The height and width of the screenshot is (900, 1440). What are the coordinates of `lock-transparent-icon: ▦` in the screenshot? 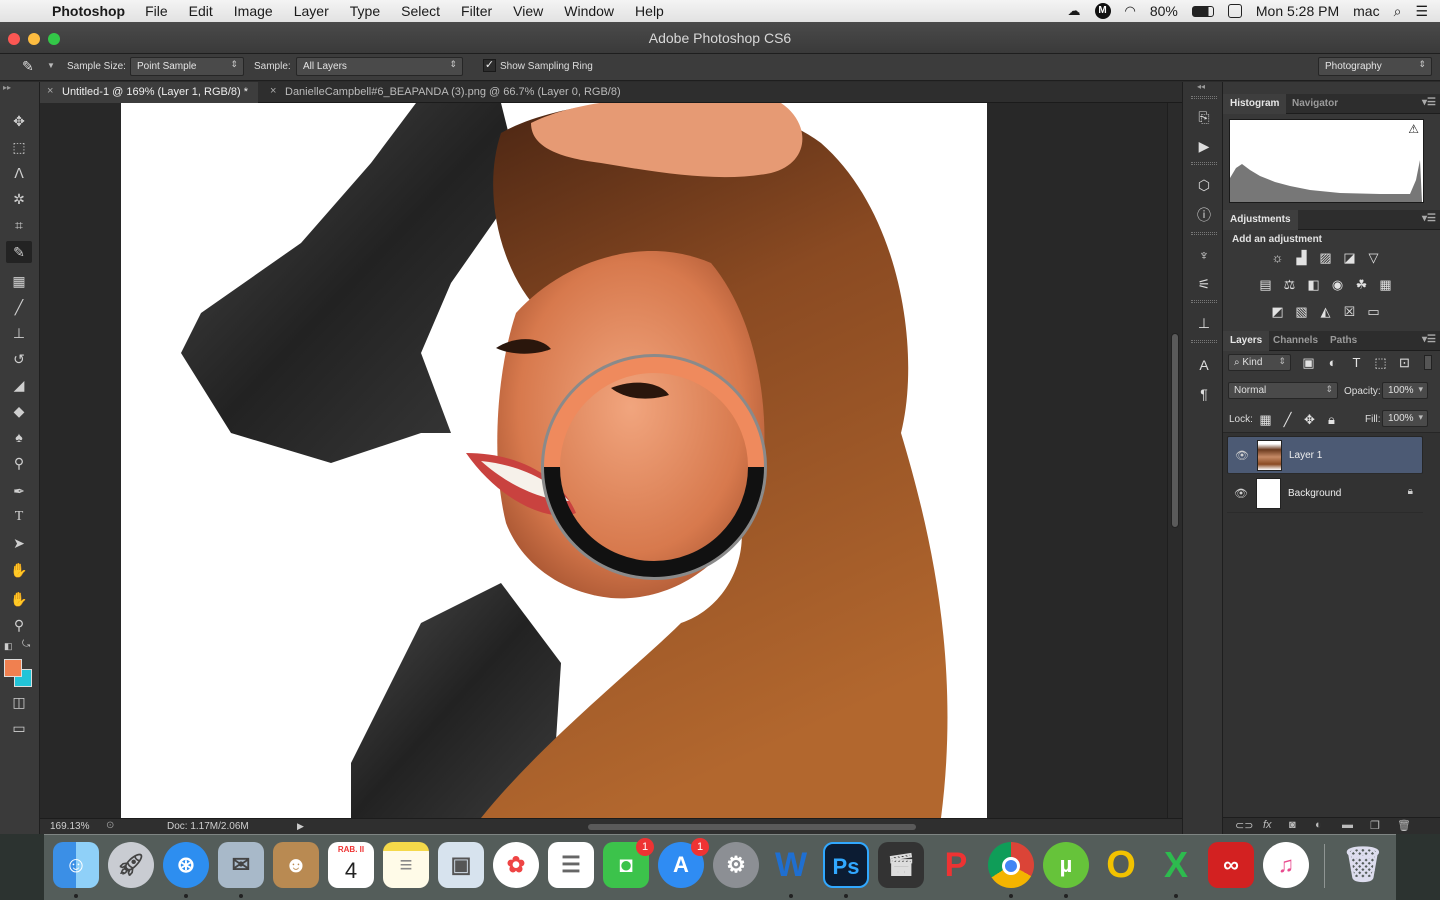 It's located at (1265, 420).